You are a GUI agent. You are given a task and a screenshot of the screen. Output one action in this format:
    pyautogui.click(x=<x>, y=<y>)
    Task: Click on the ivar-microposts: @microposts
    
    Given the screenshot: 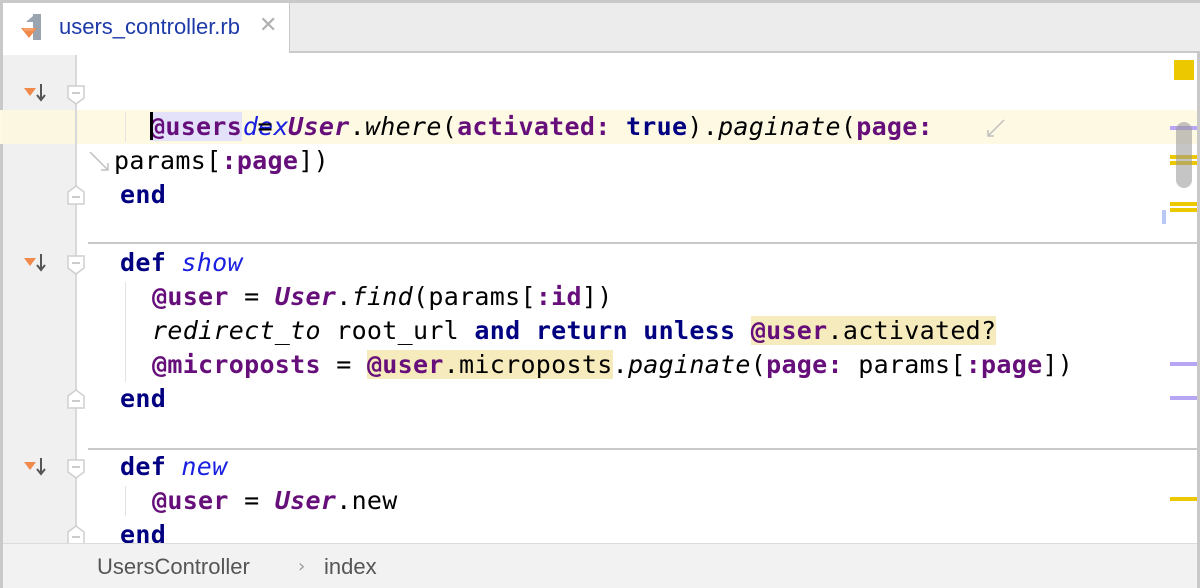 What is the action you would take?
    pyautogui.click(x=236, y=364)
    